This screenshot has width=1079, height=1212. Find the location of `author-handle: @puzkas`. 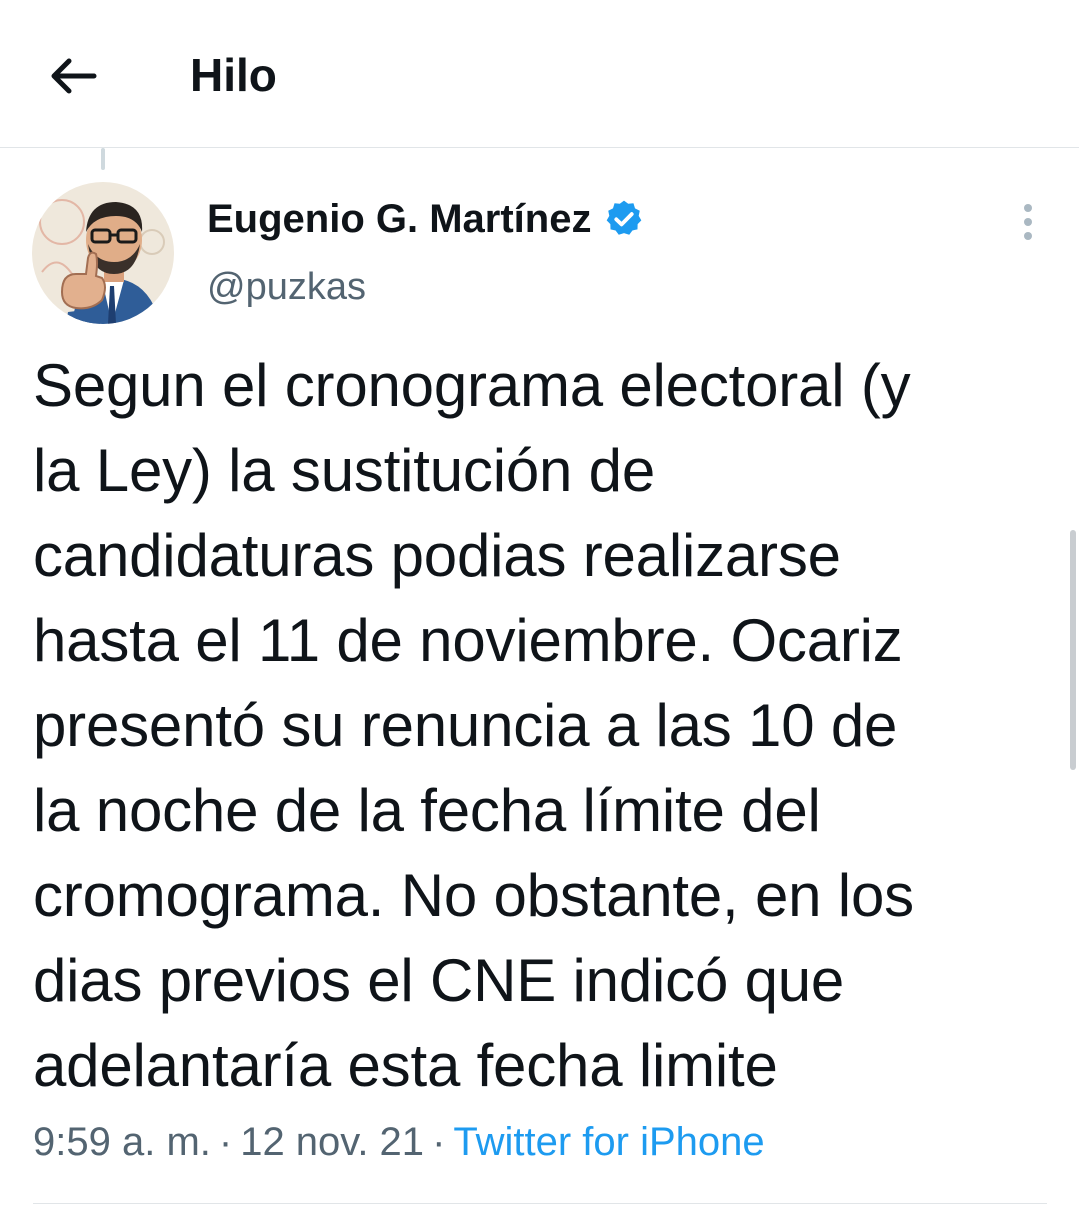

author-handle: @puzkas is located at coordinates (286, 287).